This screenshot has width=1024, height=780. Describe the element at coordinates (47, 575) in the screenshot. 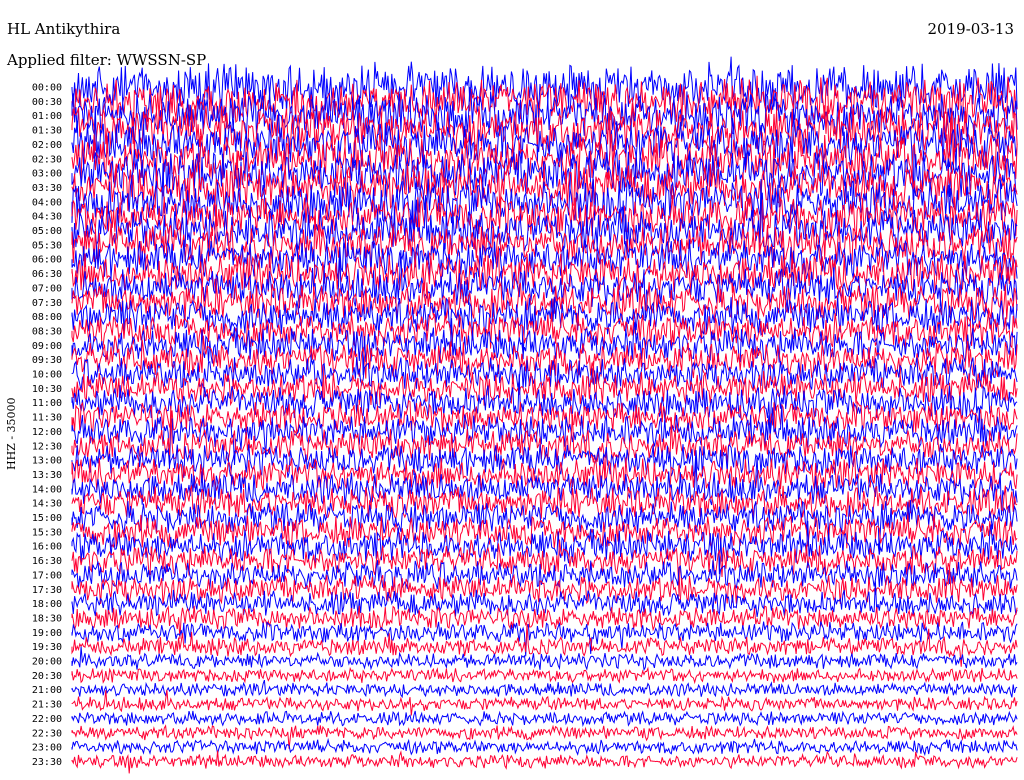

I see `time-tick-label: 17:00` at that location.